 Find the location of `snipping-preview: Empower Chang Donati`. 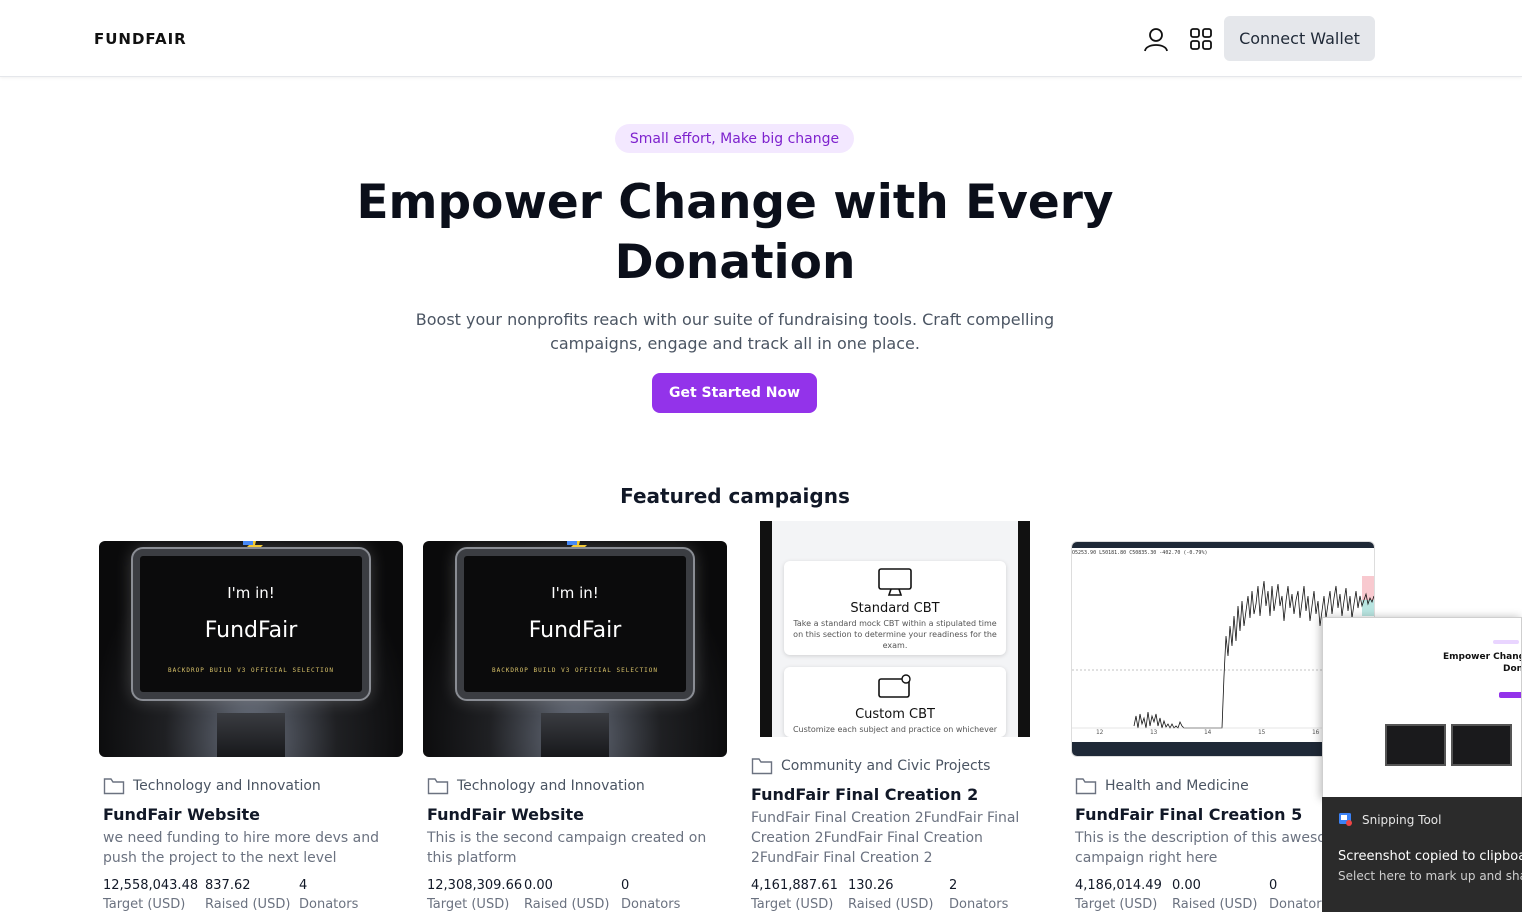

snipping-preview: Empower Chang Donati is located at coordinates (1422, 708).